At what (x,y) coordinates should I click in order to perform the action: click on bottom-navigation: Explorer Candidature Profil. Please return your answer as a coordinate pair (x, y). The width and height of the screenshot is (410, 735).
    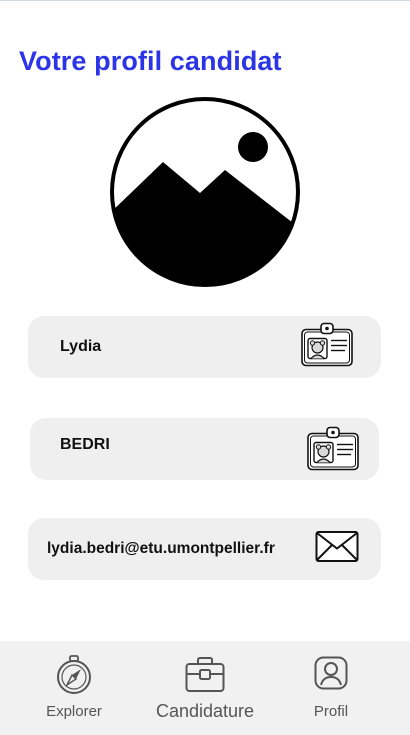
    Looking at the image, I should click on (205, 688).